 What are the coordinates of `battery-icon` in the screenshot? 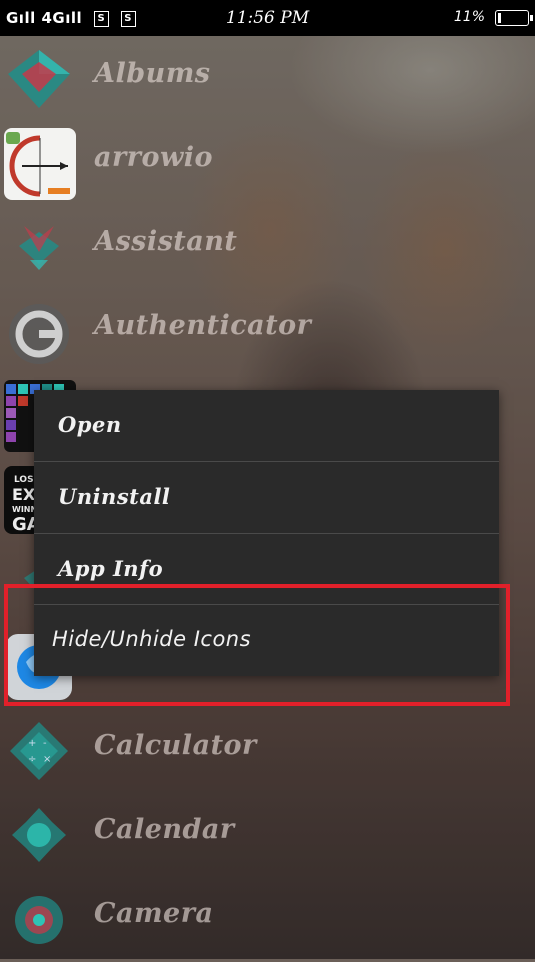 It's located at (514, 18).